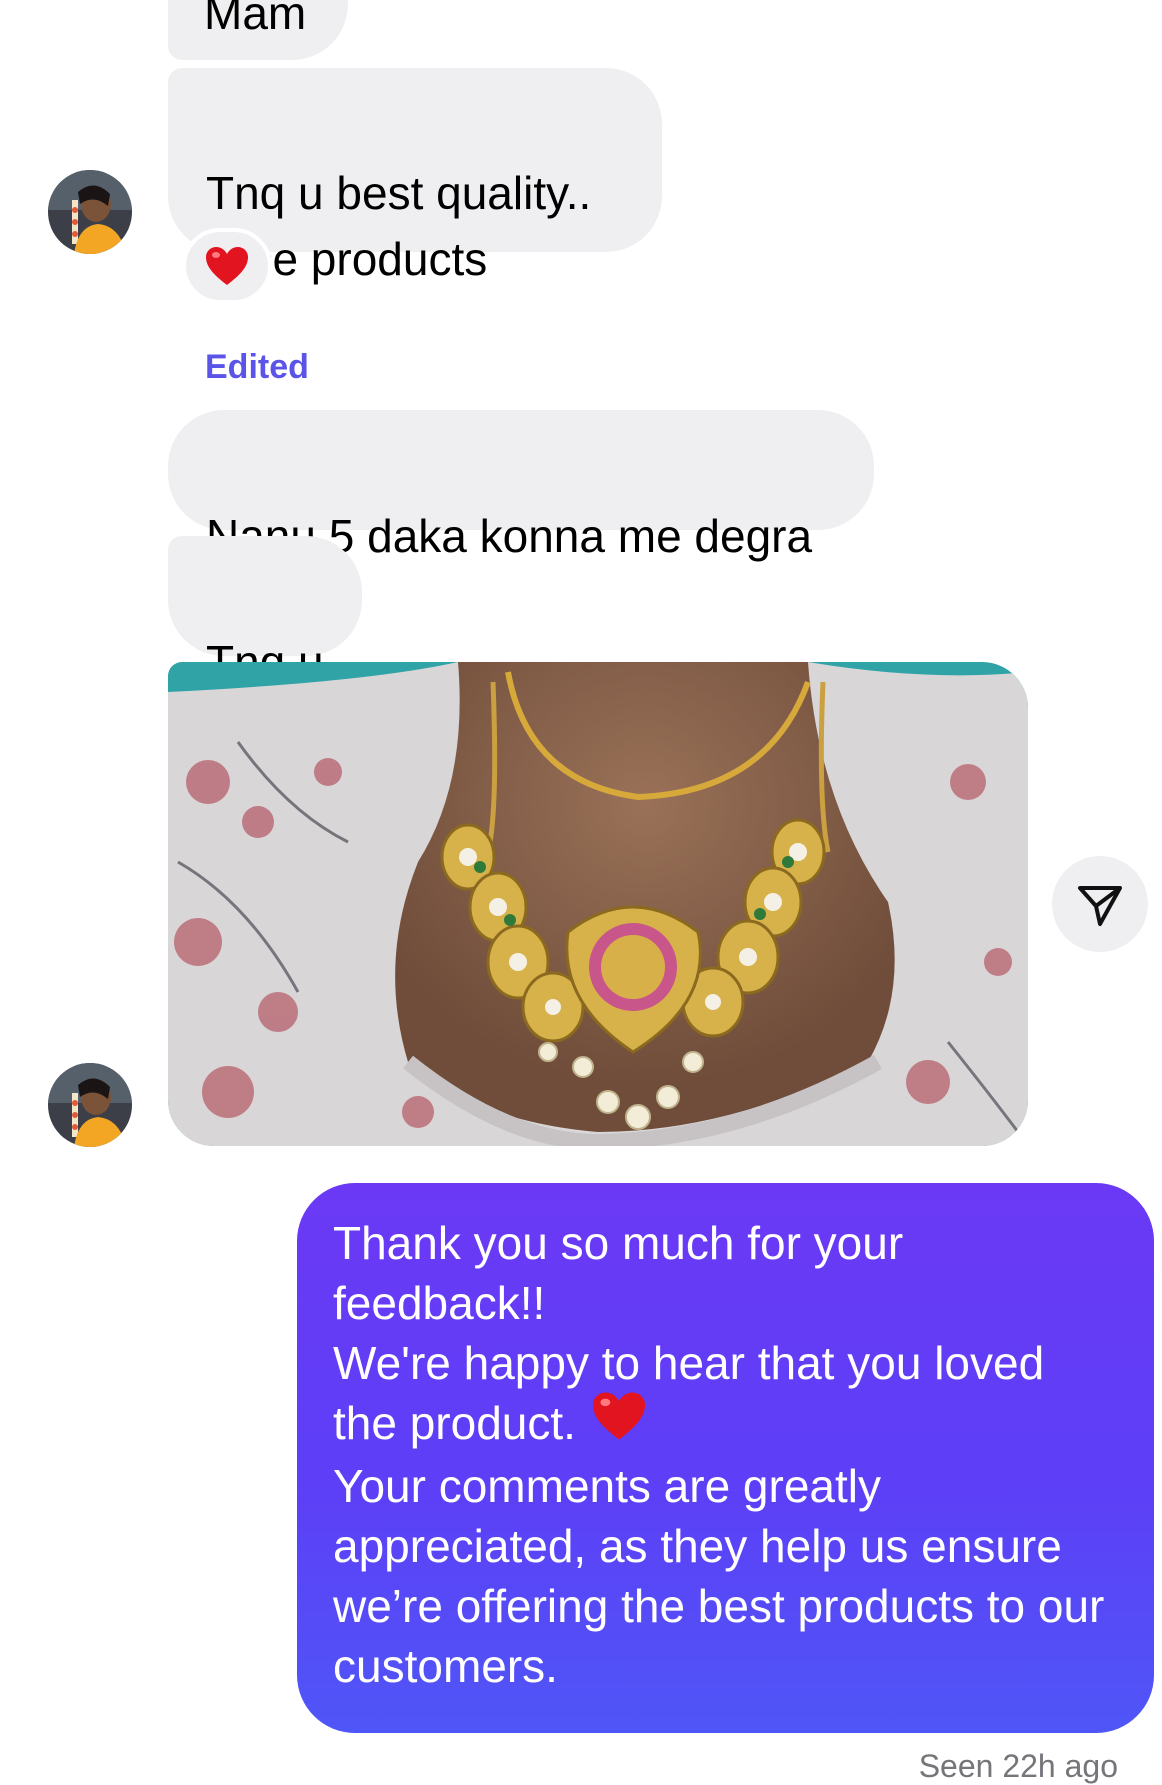  Describe the element at coordinates (415, 176) in the screenshot. I see `message-bubble-incoming: Tnq u best quality.. Nice products` at that location.